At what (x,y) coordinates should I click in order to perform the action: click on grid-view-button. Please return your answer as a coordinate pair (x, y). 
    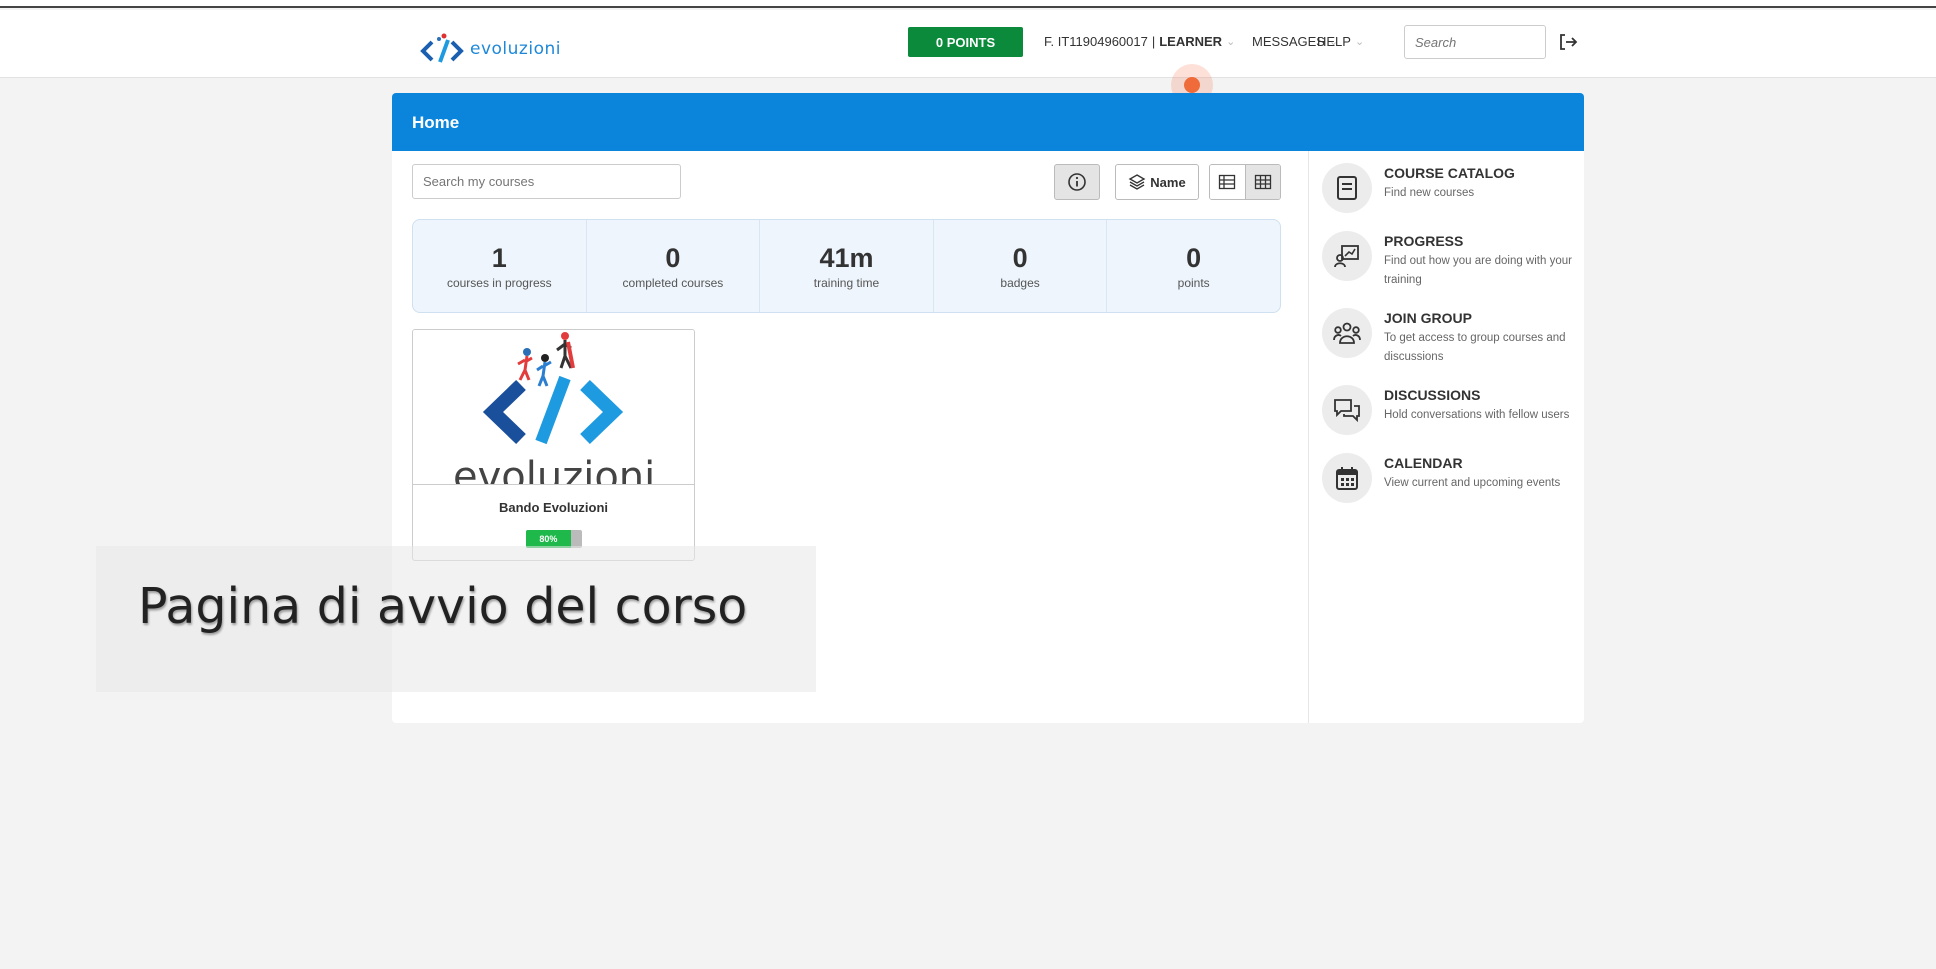
    Looking at the image, I should click on (1262, 182).